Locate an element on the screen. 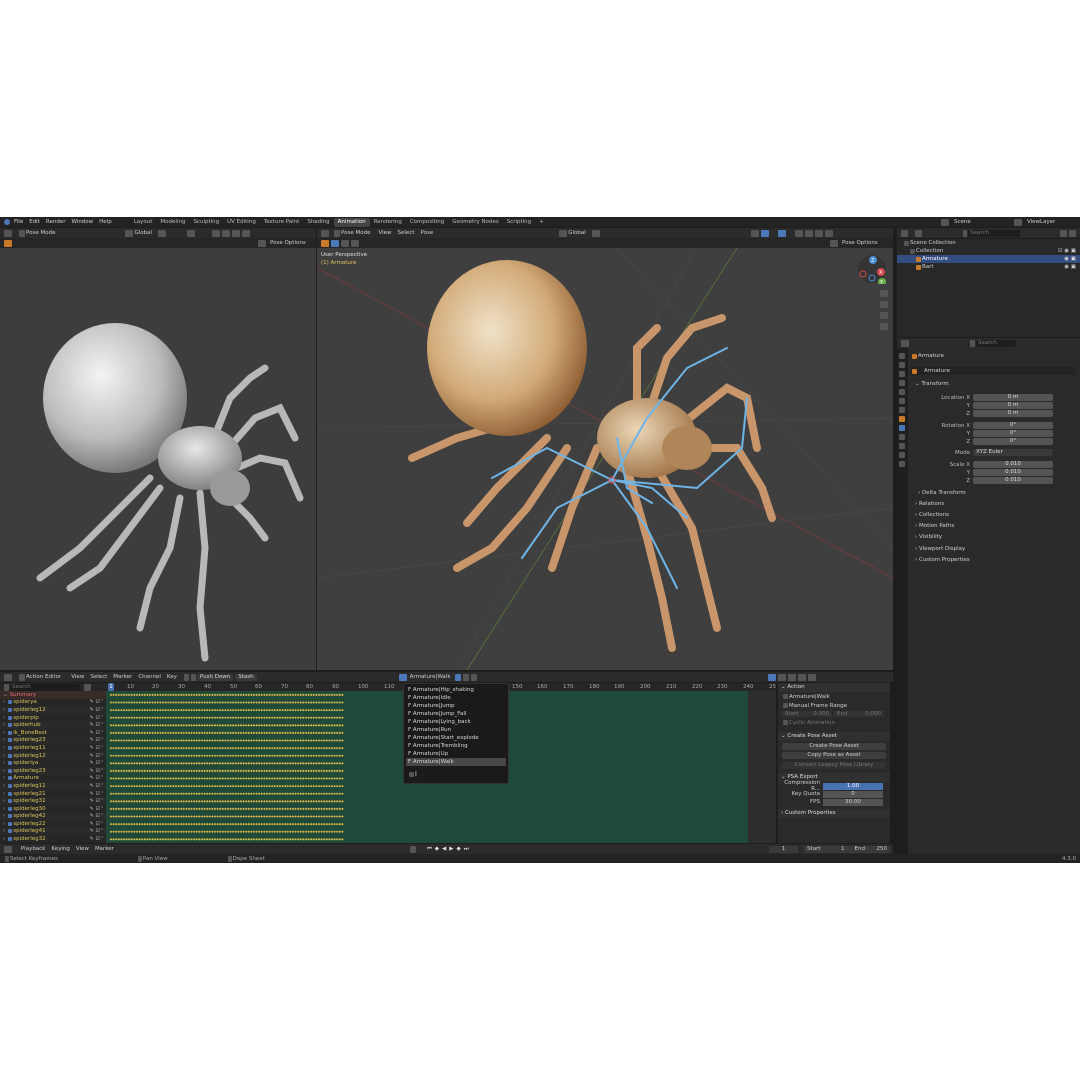 The image size is (1080, 1080). tool-tab-icon is located at coordinates (902, 356).